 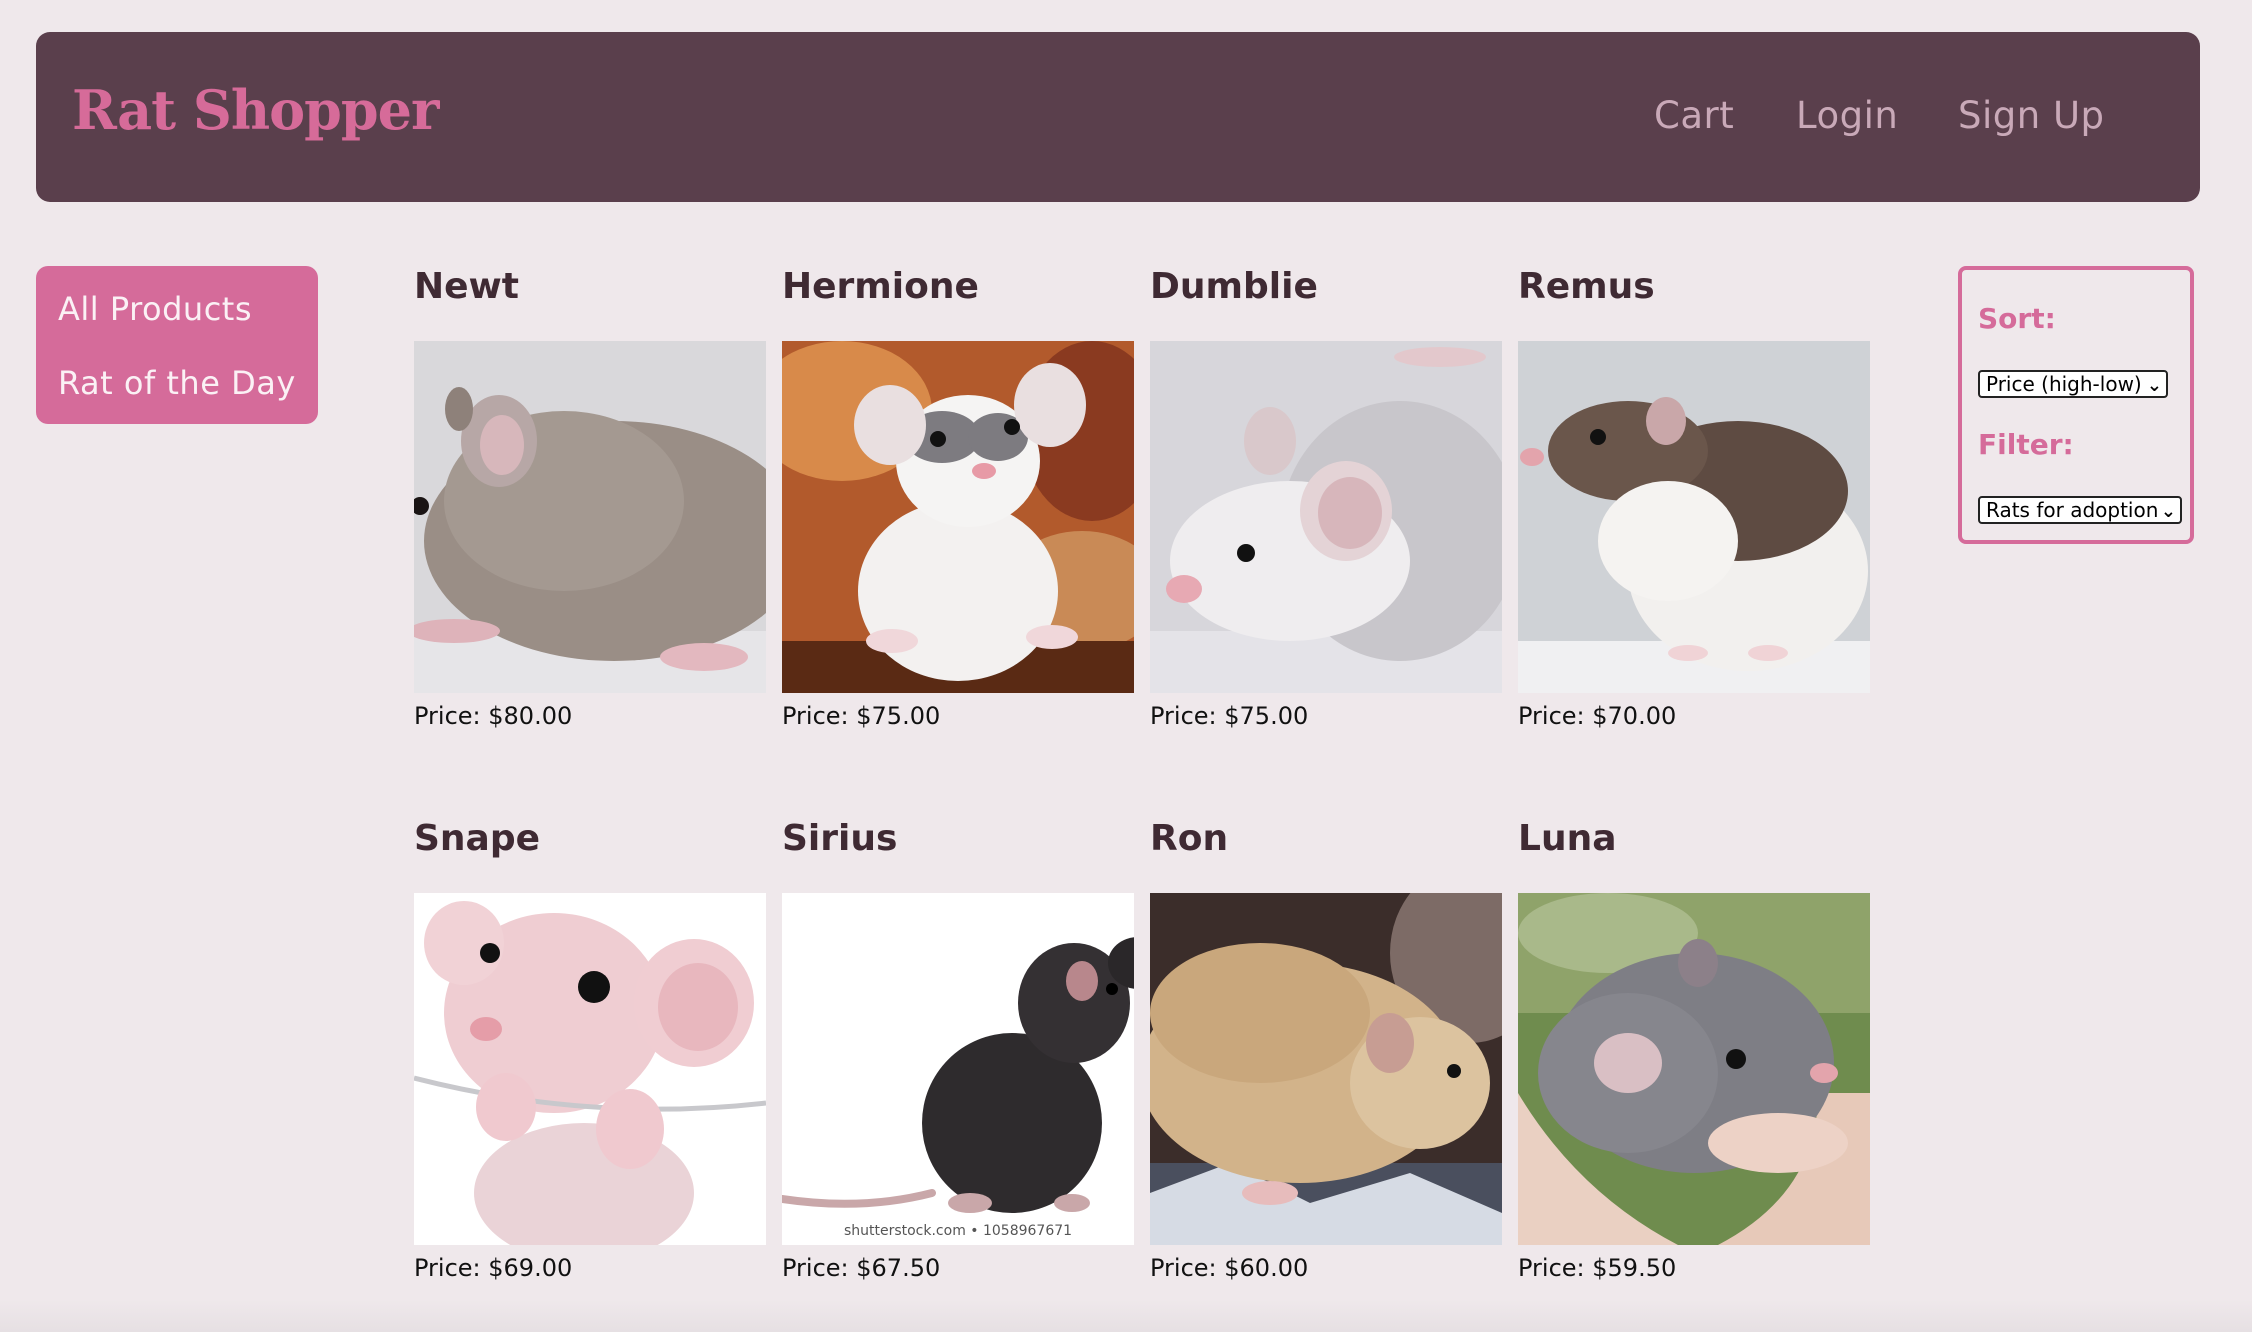 I want to click on filter-select: Rats for adoption ⌄, so click(x=2080, y=510).